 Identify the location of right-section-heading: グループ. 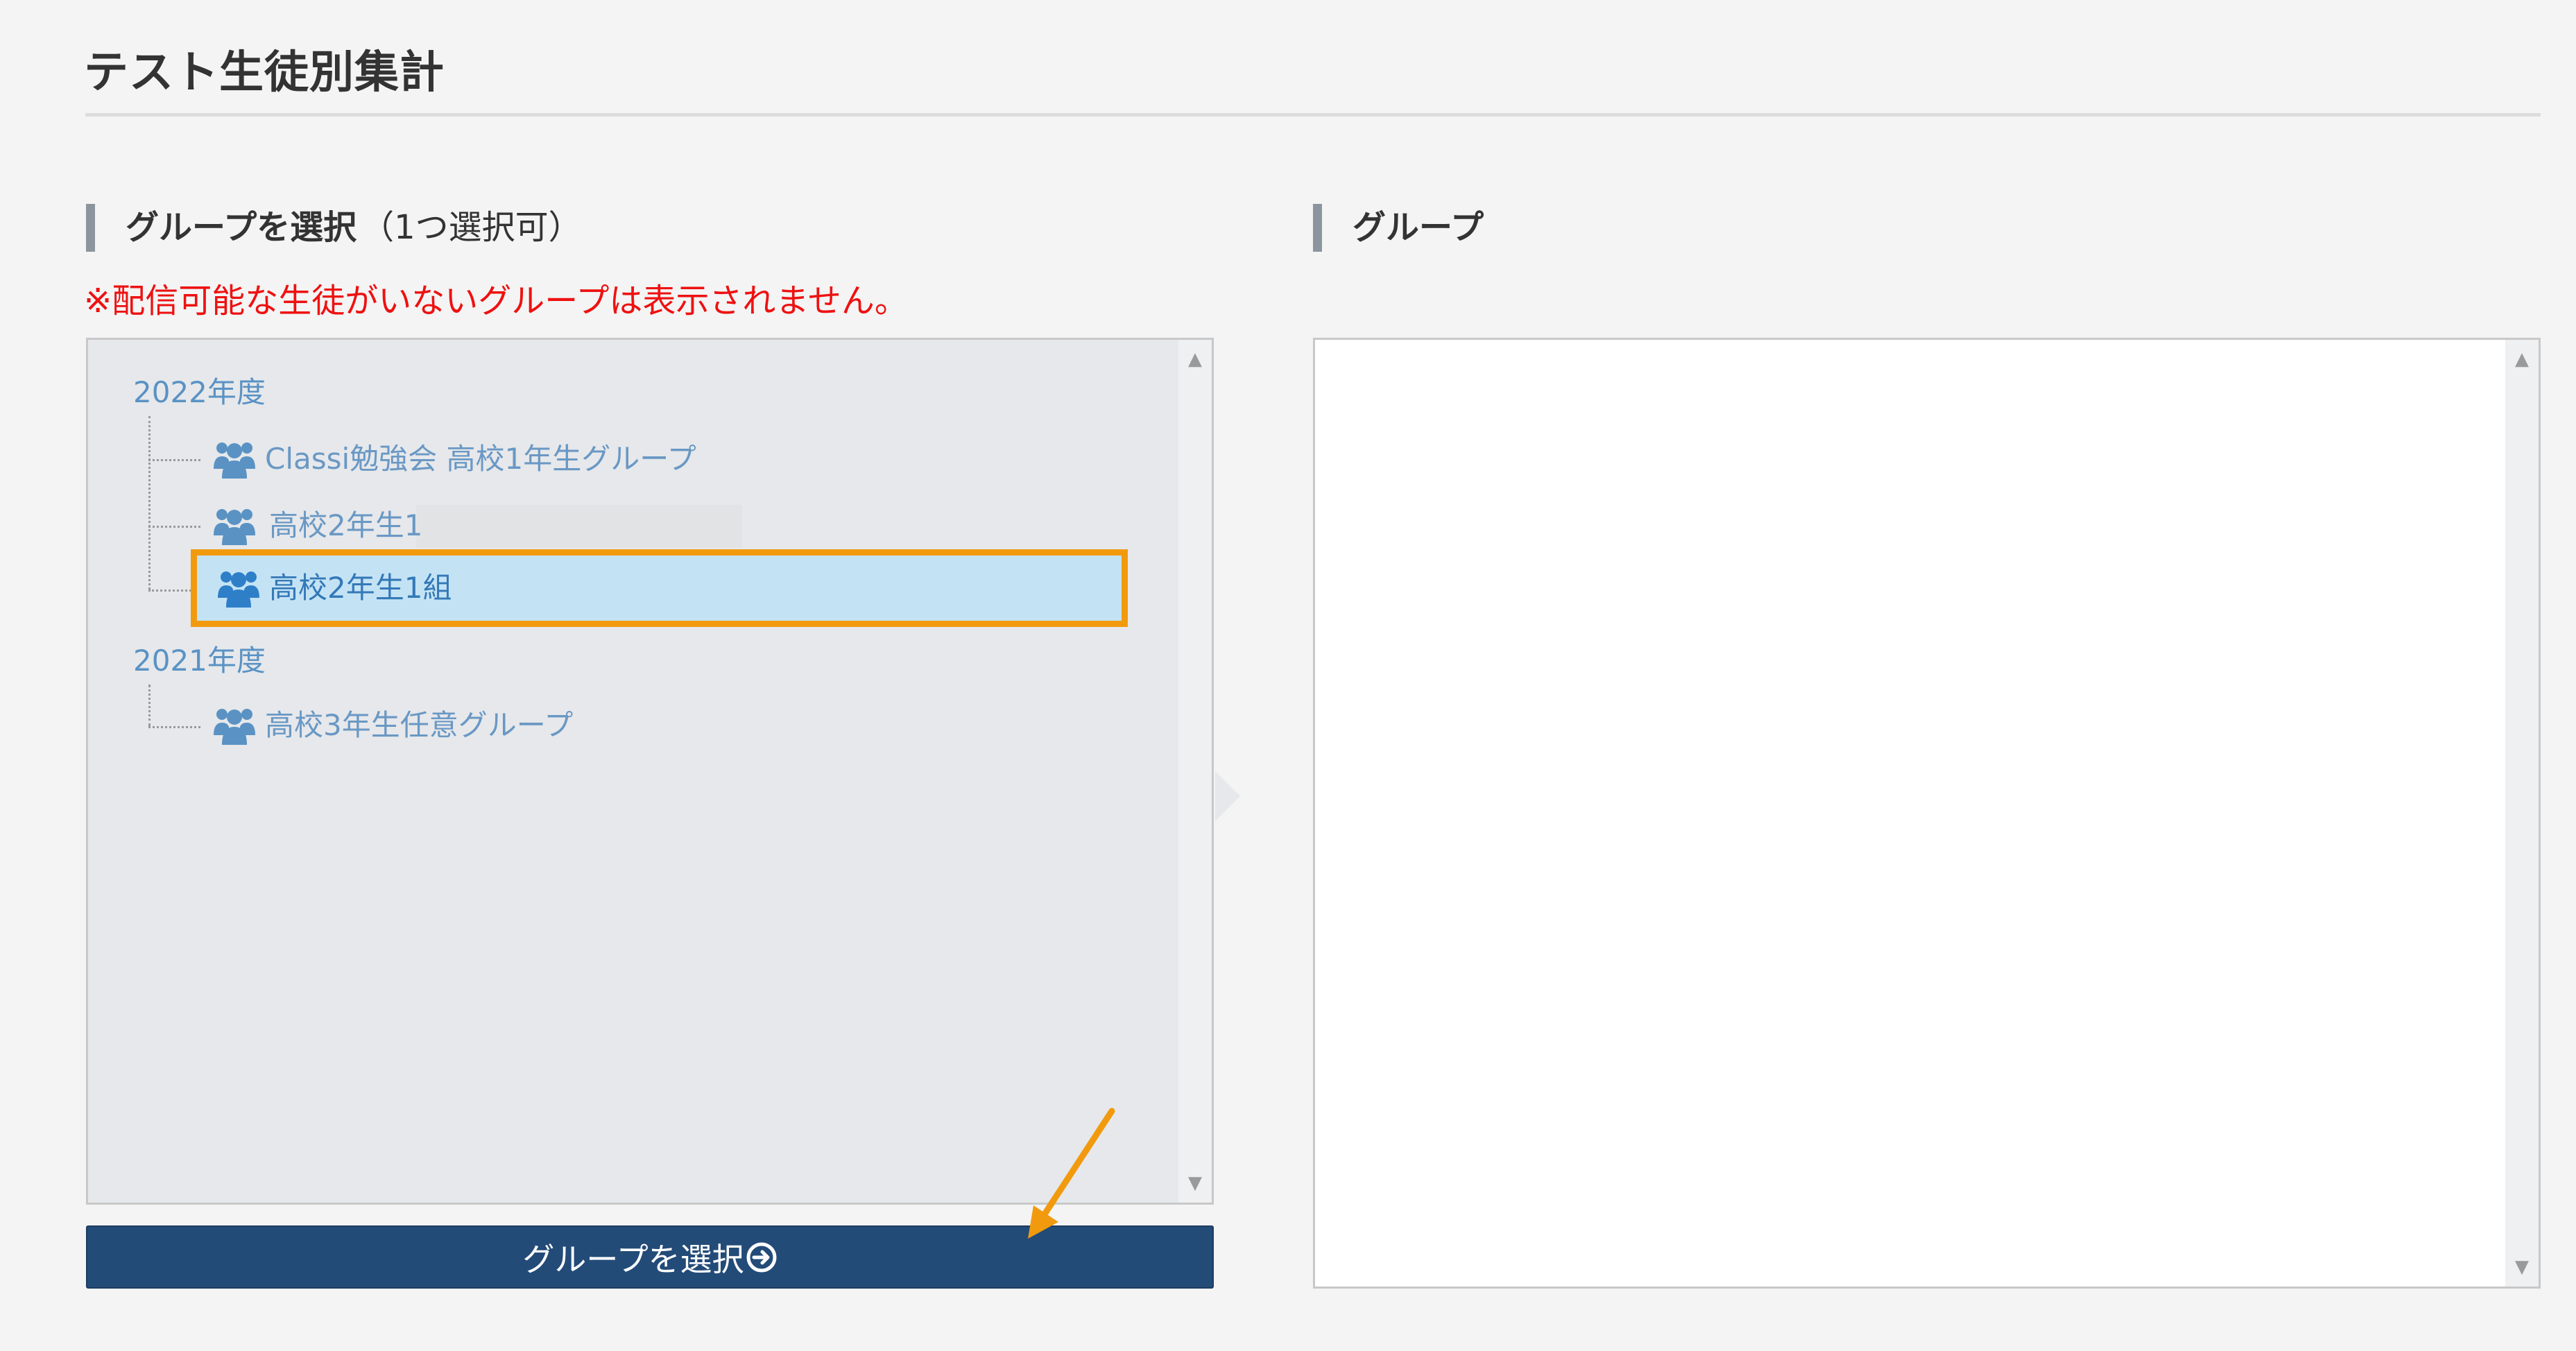
(1418, 227).